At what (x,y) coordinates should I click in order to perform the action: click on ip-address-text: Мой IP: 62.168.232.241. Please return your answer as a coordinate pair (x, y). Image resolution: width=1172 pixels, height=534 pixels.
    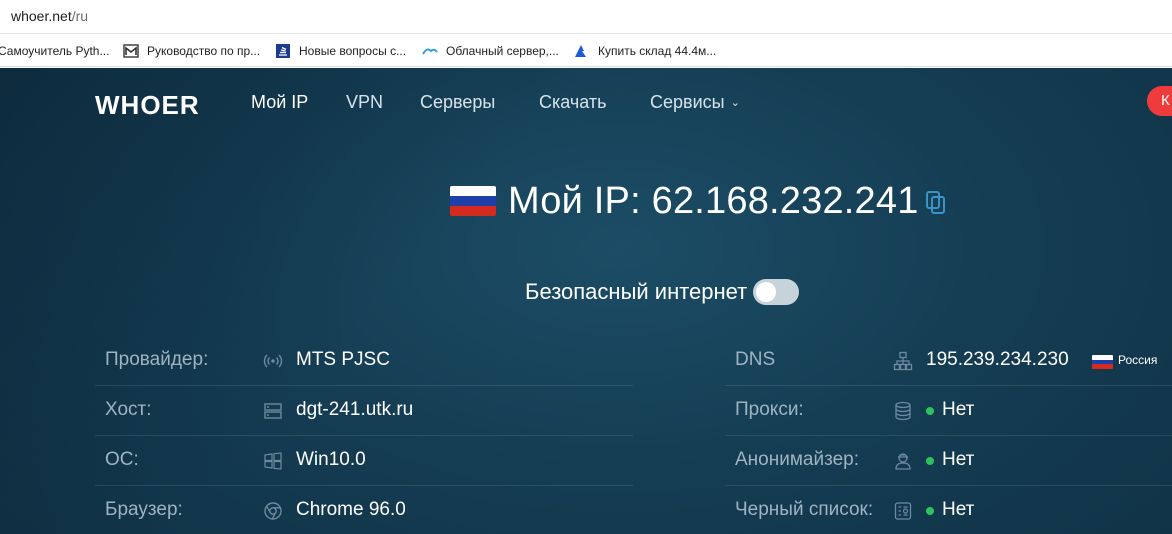
    Looking at the image, I should click on (713, 200).